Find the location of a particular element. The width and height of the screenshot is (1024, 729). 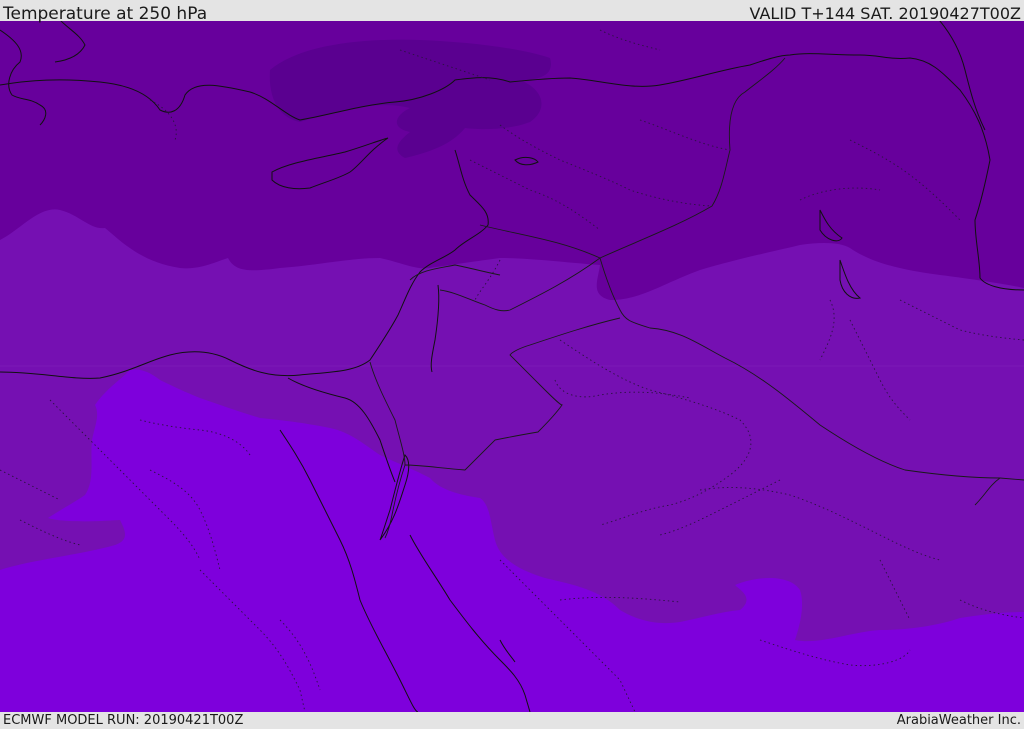

valid-time: VALID T+144 SAT. 20190427T00Z is located at coordinates (885, 13).